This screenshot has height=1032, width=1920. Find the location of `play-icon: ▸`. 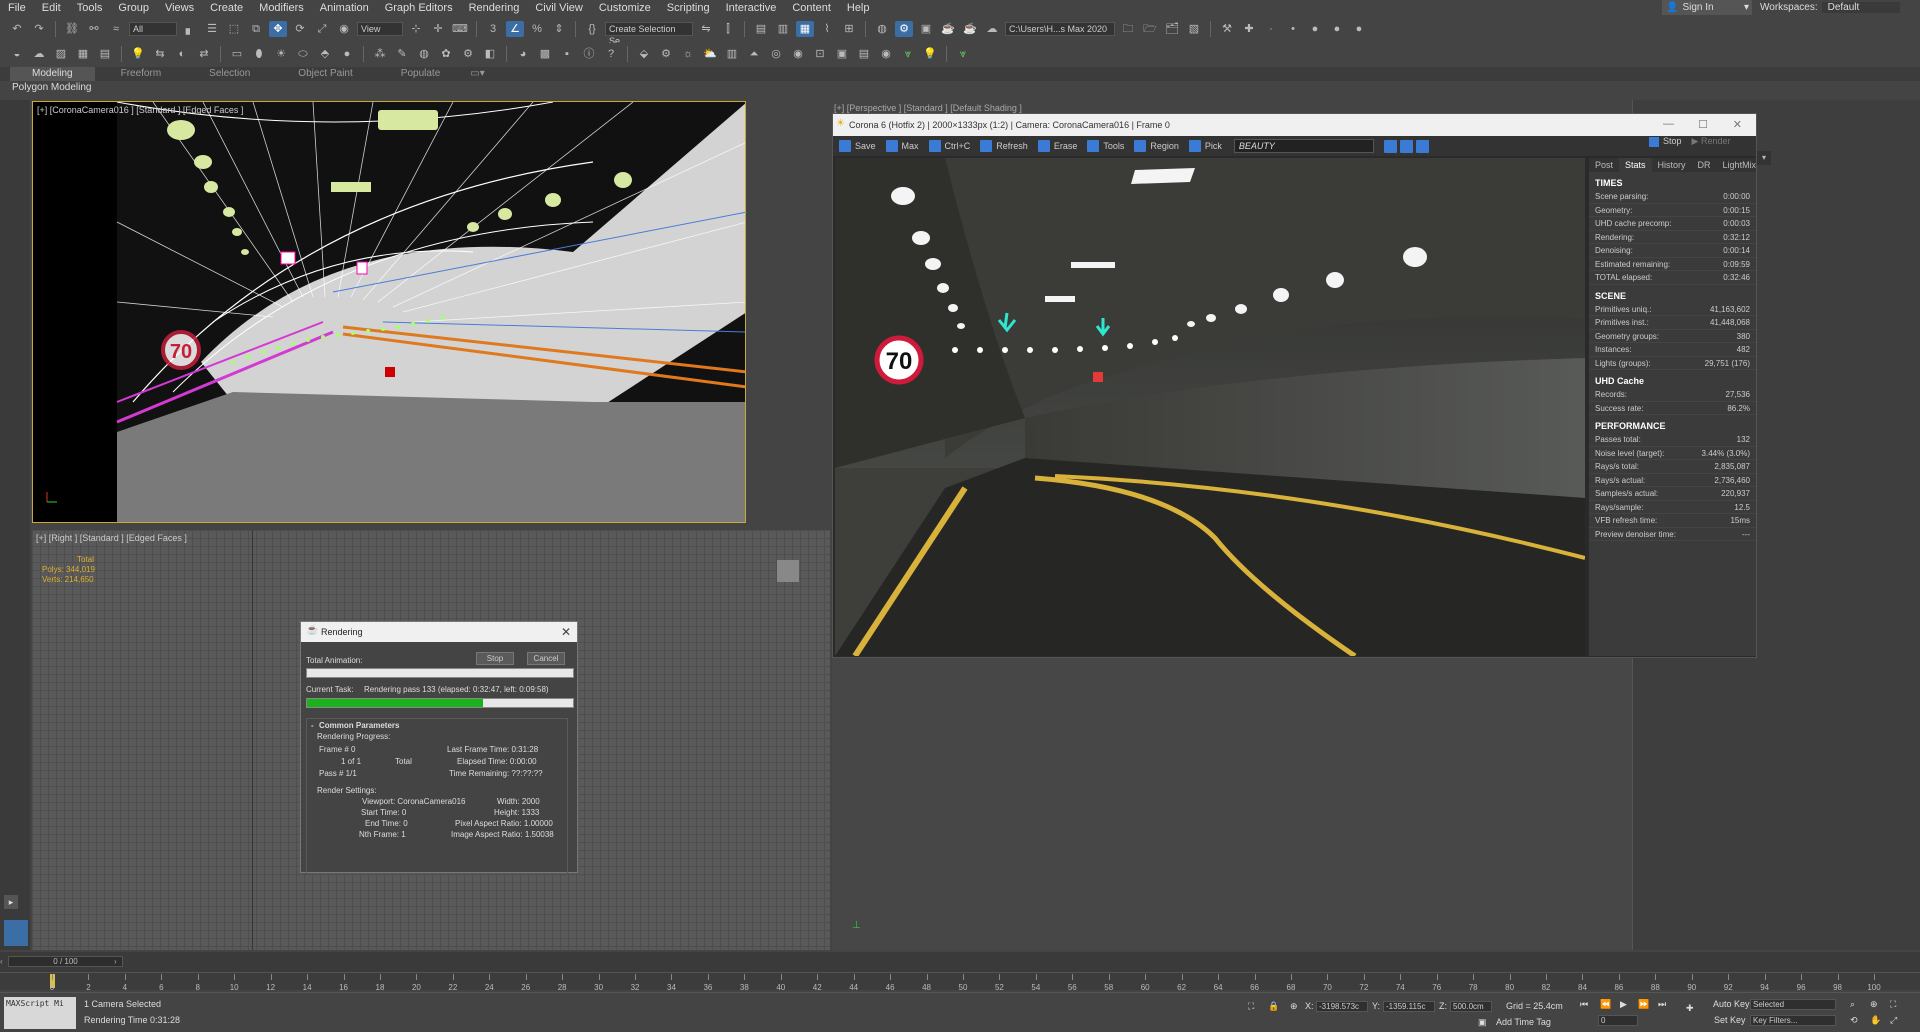

play-icon: ▸ is located at coordinates (11, 902).